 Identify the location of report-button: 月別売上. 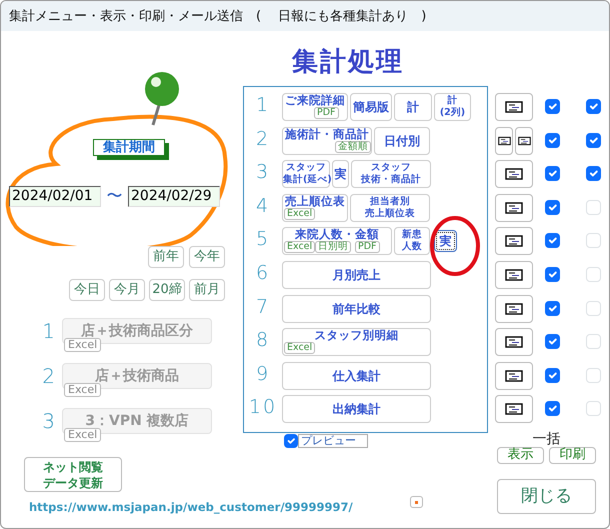
(356, 274).